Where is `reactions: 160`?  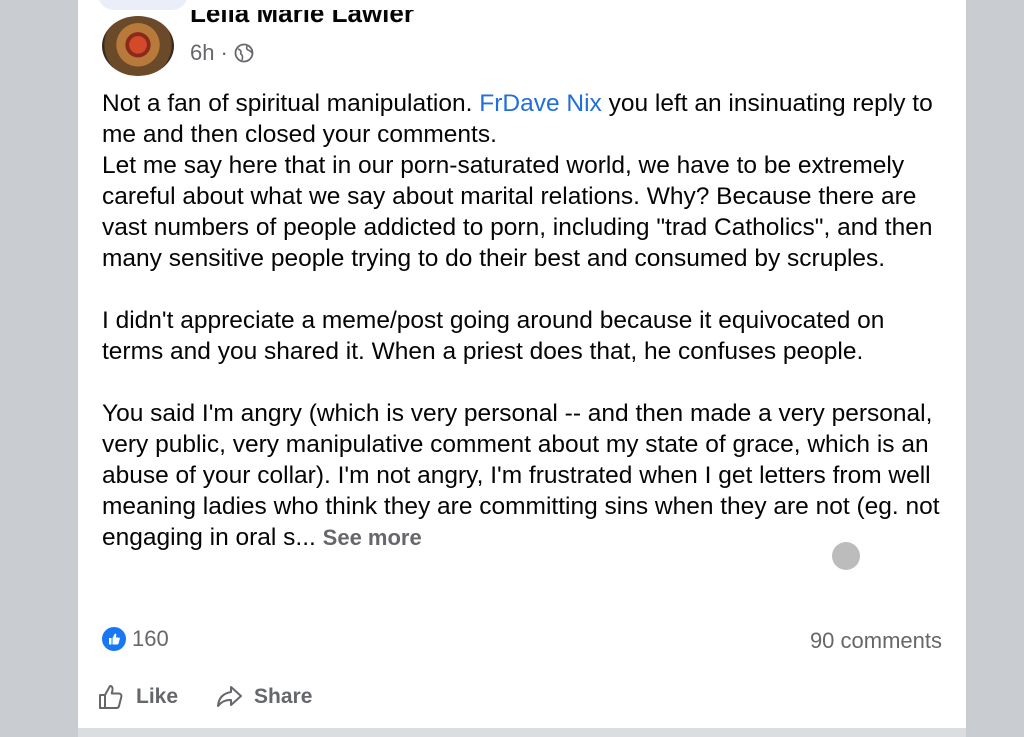 reactions: 160 is located at coordinates (135, 639).